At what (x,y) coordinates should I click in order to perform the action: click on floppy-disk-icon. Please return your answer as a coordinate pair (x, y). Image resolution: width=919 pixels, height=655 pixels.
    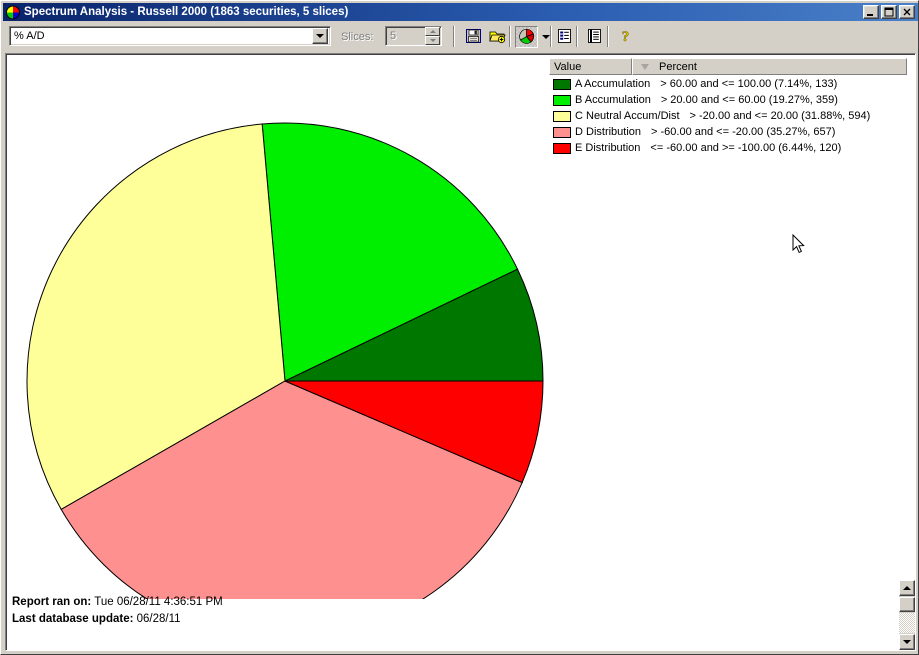
    Looking at the image, I should click on (473, 37).